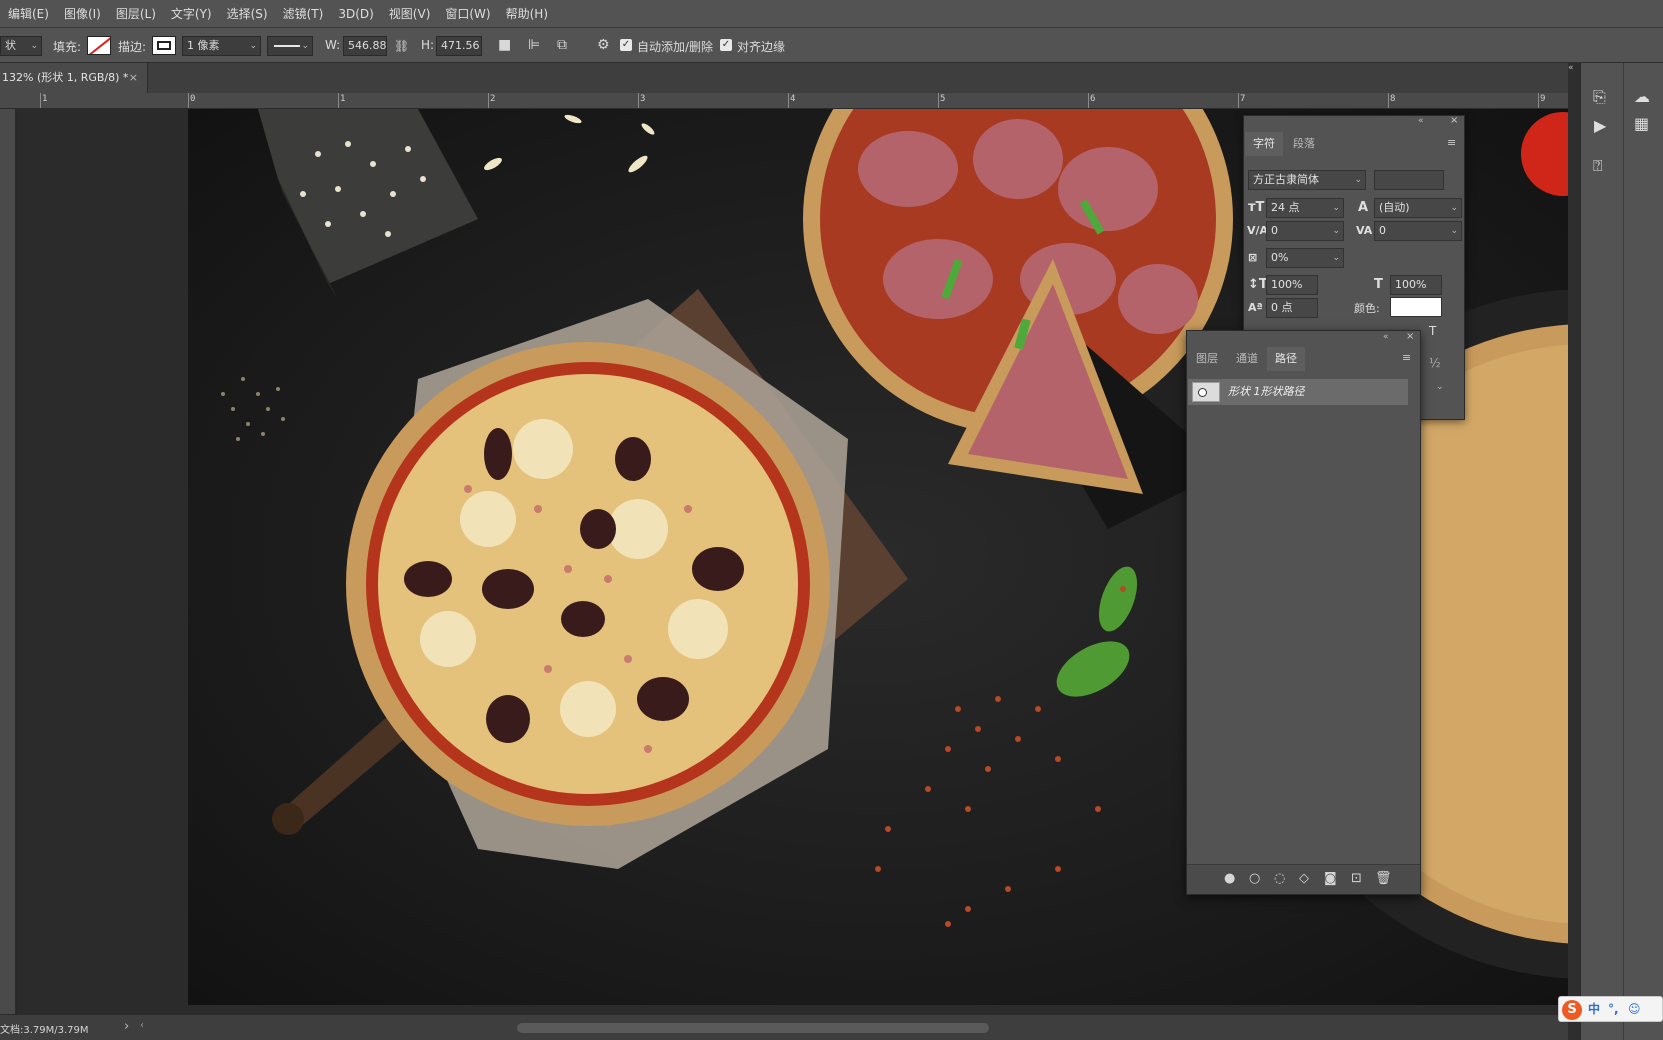 Image resolution: width=1663 pixels, height=1040 pixels. Describe the element at coordinates (74, 78) in the screenshot. I see `document-tab: 132% (形状 1, RGB/8) * ×` at that location.